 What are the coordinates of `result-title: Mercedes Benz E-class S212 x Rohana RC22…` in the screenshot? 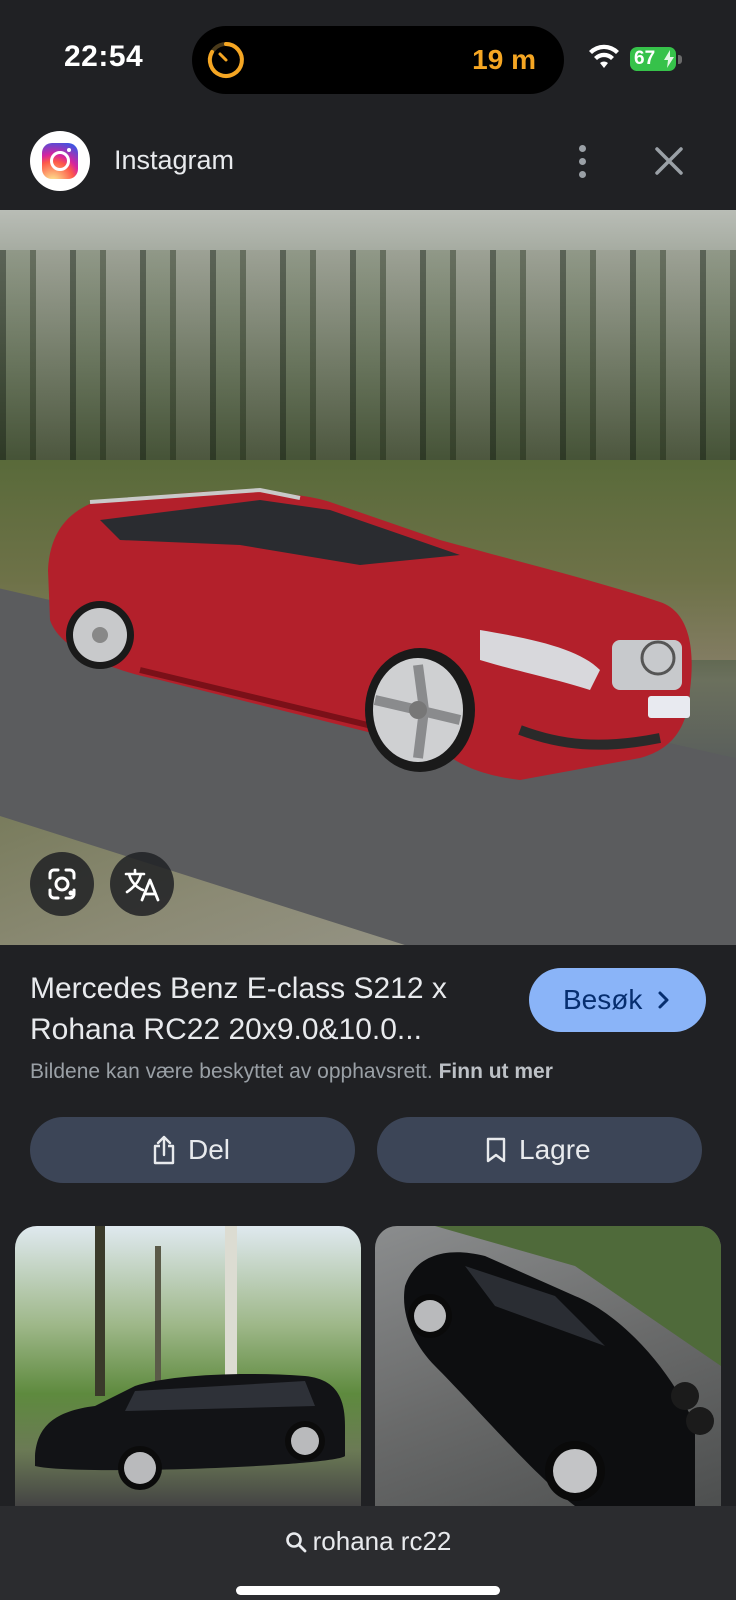 It's located at (265, 1009).